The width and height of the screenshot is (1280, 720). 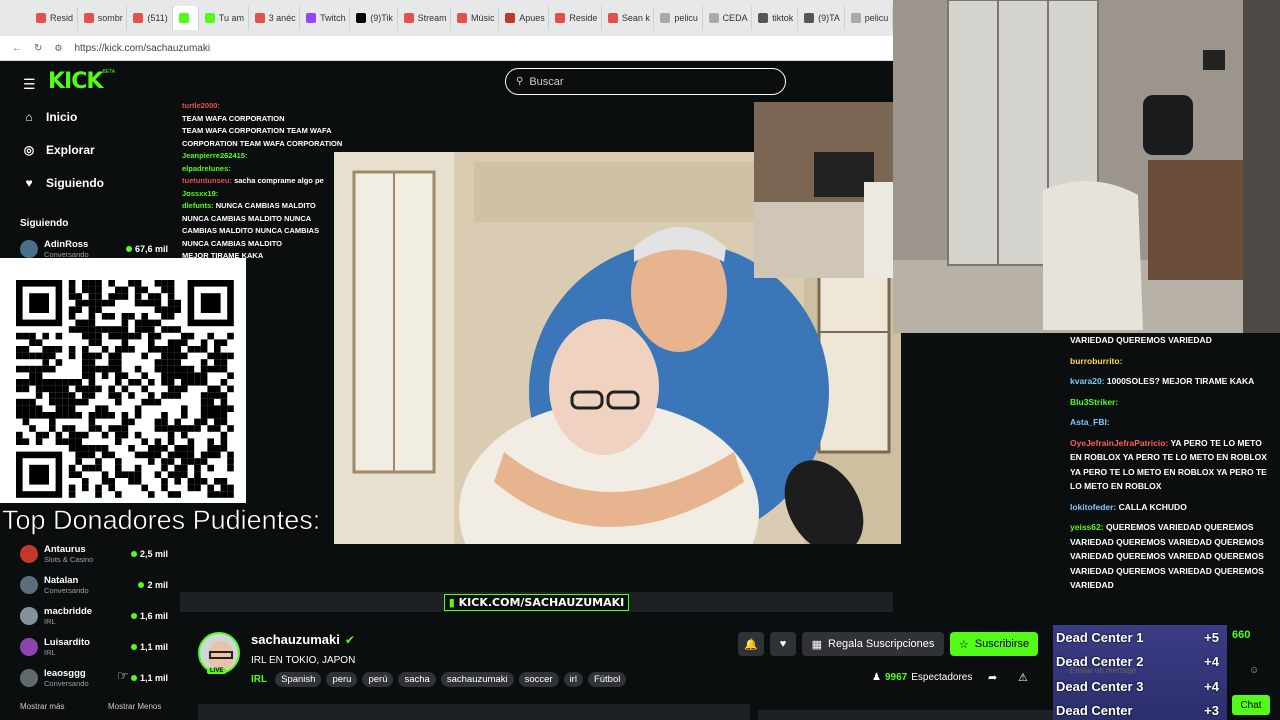 I want to click on chat-message: CORPORATION TEAM WAFA CORPORATION, so click(x=262, y=143).